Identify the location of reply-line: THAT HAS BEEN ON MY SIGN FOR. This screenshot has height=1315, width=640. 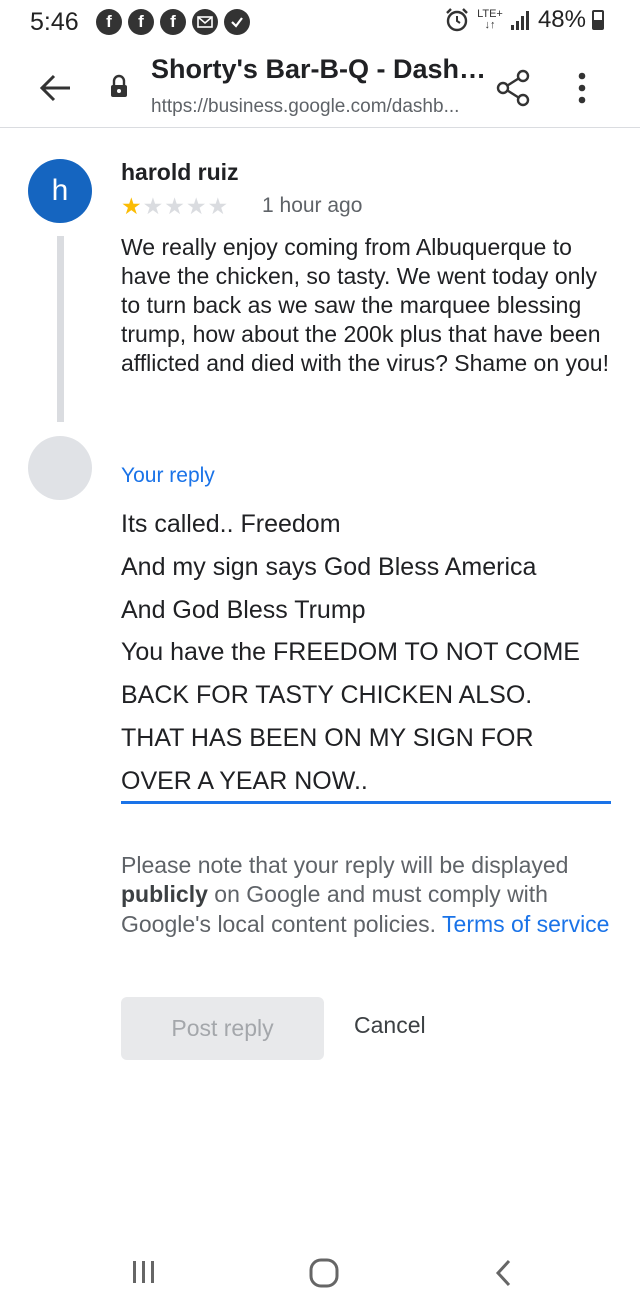
(327, 737).